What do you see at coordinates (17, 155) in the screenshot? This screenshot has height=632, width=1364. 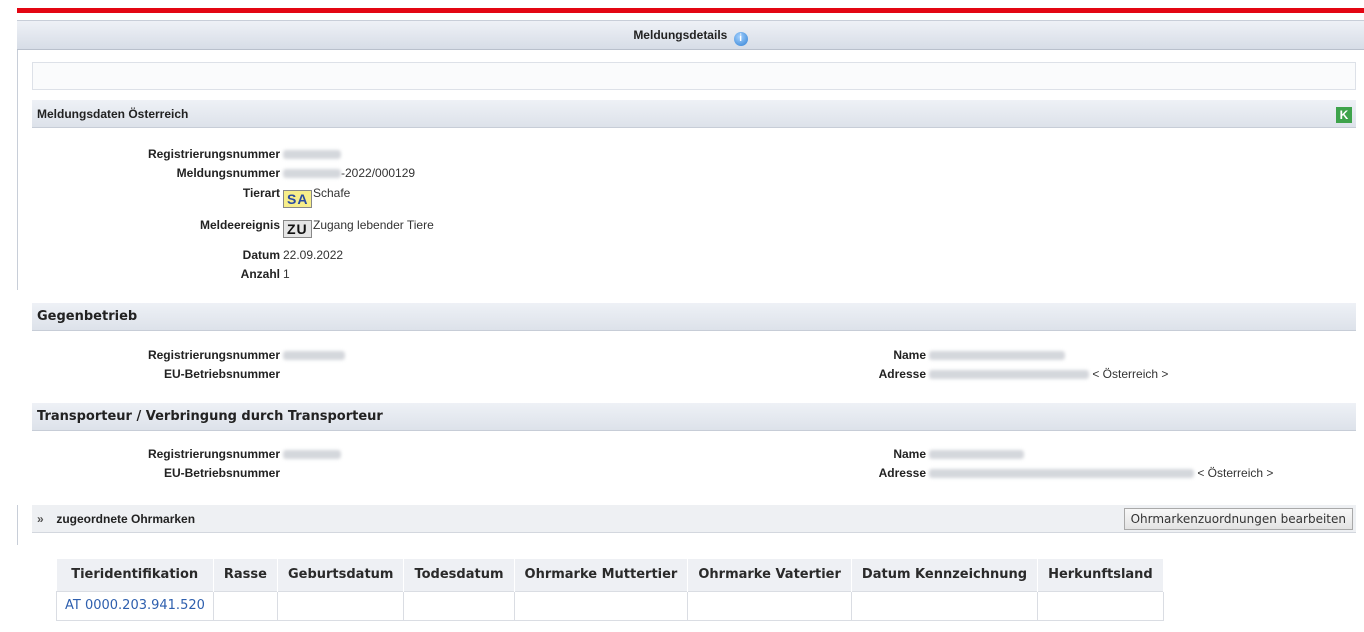 I see `left-divider` at bounding box center [17, 155].